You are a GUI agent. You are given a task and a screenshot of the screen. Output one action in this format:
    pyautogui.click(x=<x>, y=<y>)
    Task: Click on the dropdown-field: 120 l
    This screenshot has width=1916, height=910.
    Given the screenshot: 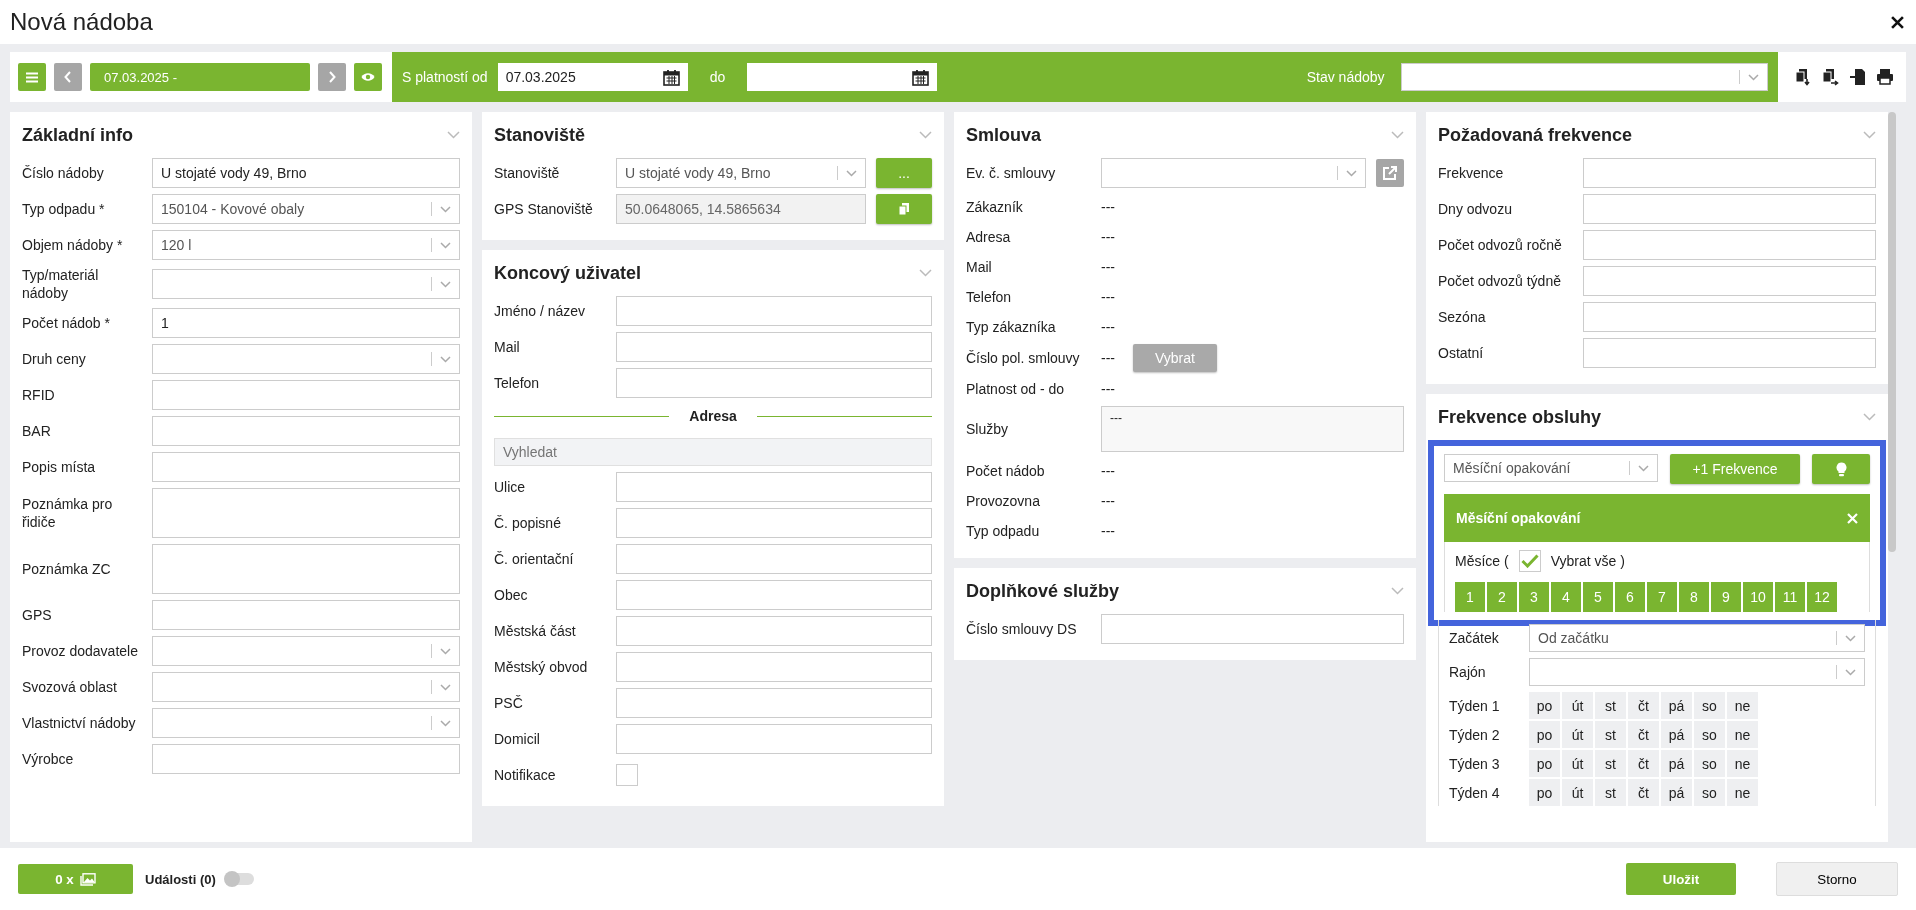 What is the action you would take?
    pyautogui.click(x=306, y=245)
    